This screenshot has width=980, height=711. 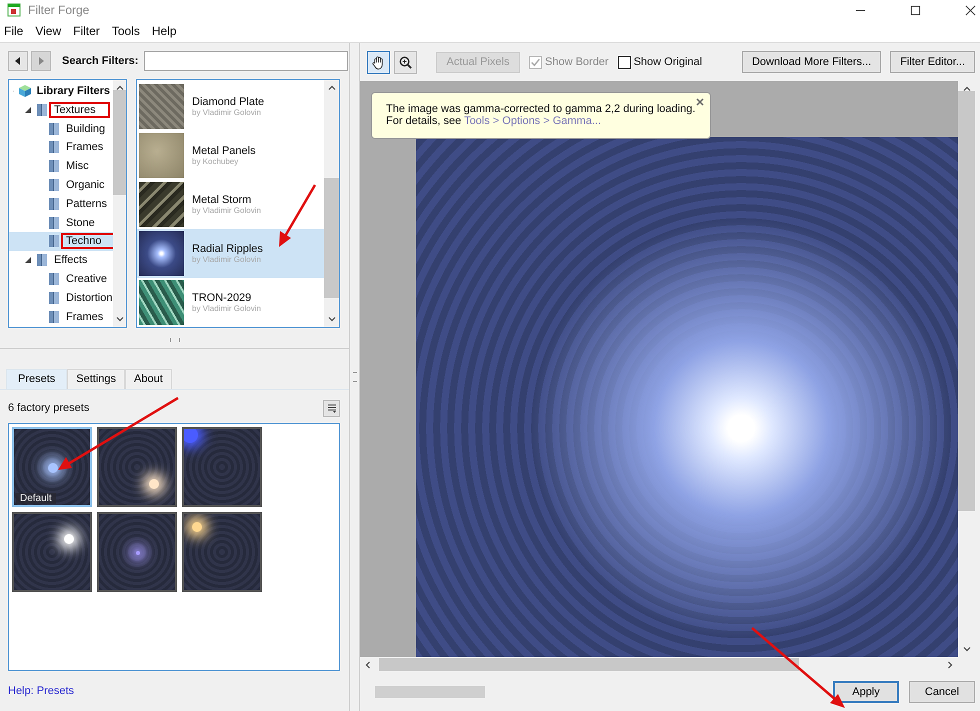 What do you see at coordinates (88, 298) in the screenshot?
I see `tree-item: Distortion` at bounding box center [88, 298].